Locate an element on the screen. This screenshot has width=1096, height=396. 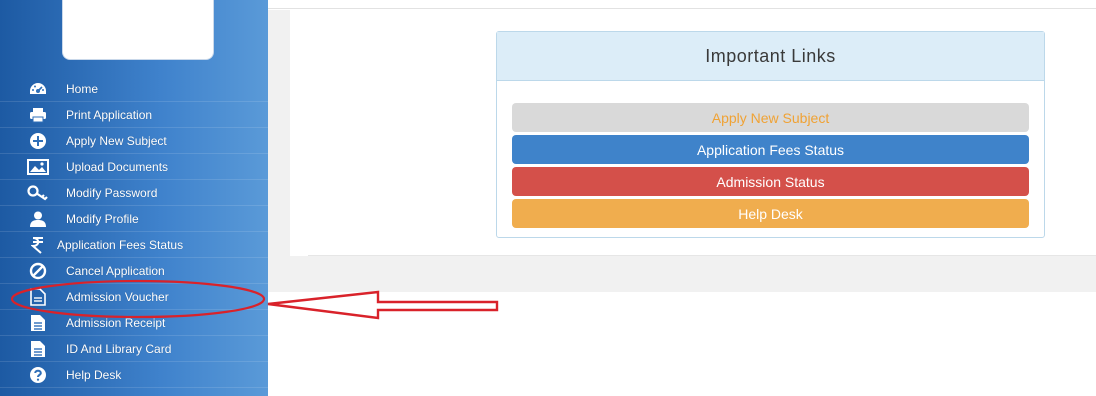
sidebar-item-label: Admission Voucher is located at coordinates (117, 296).